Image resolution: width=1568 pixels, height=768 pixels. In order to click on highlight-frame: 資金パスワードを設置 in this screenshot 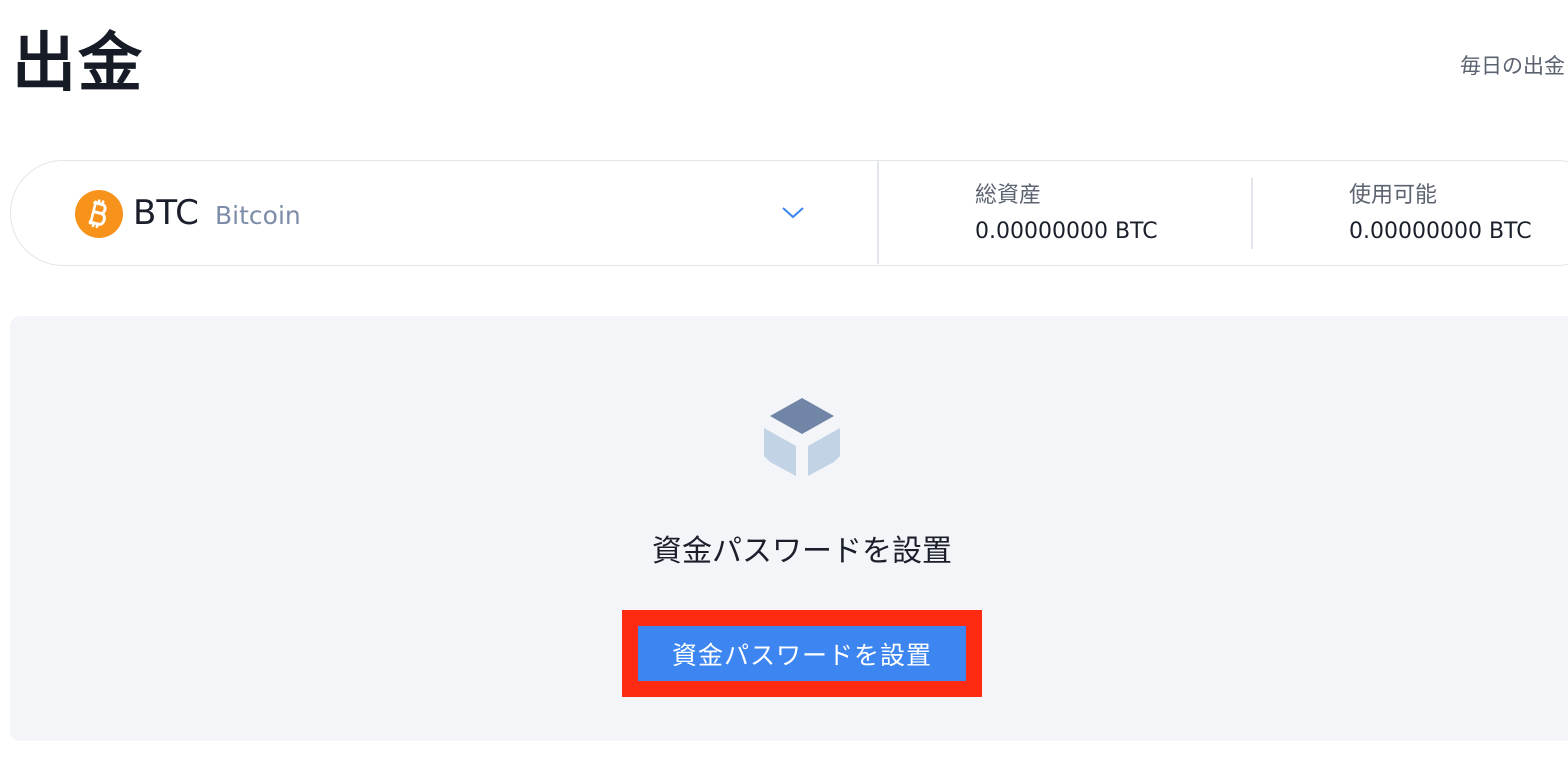, I will do `click(802, 653)`.